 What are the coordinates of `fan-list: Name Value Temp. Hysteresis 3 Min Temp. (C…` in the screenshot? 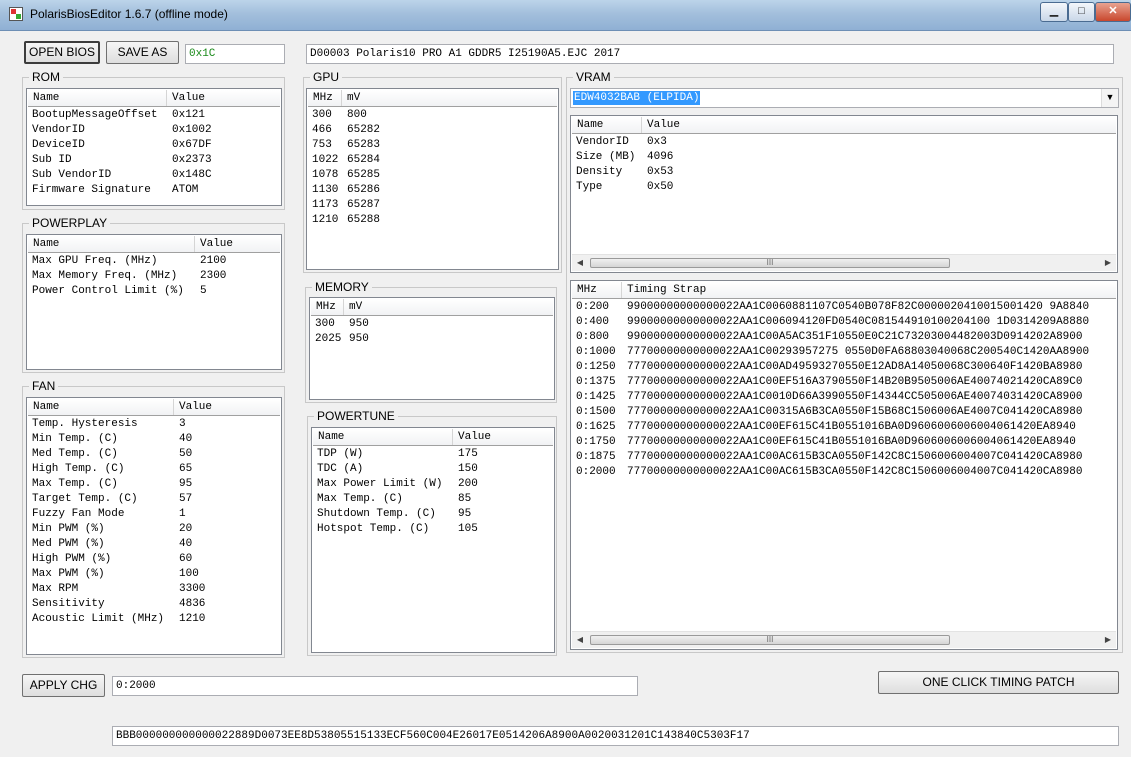 It's located at (154, 526).